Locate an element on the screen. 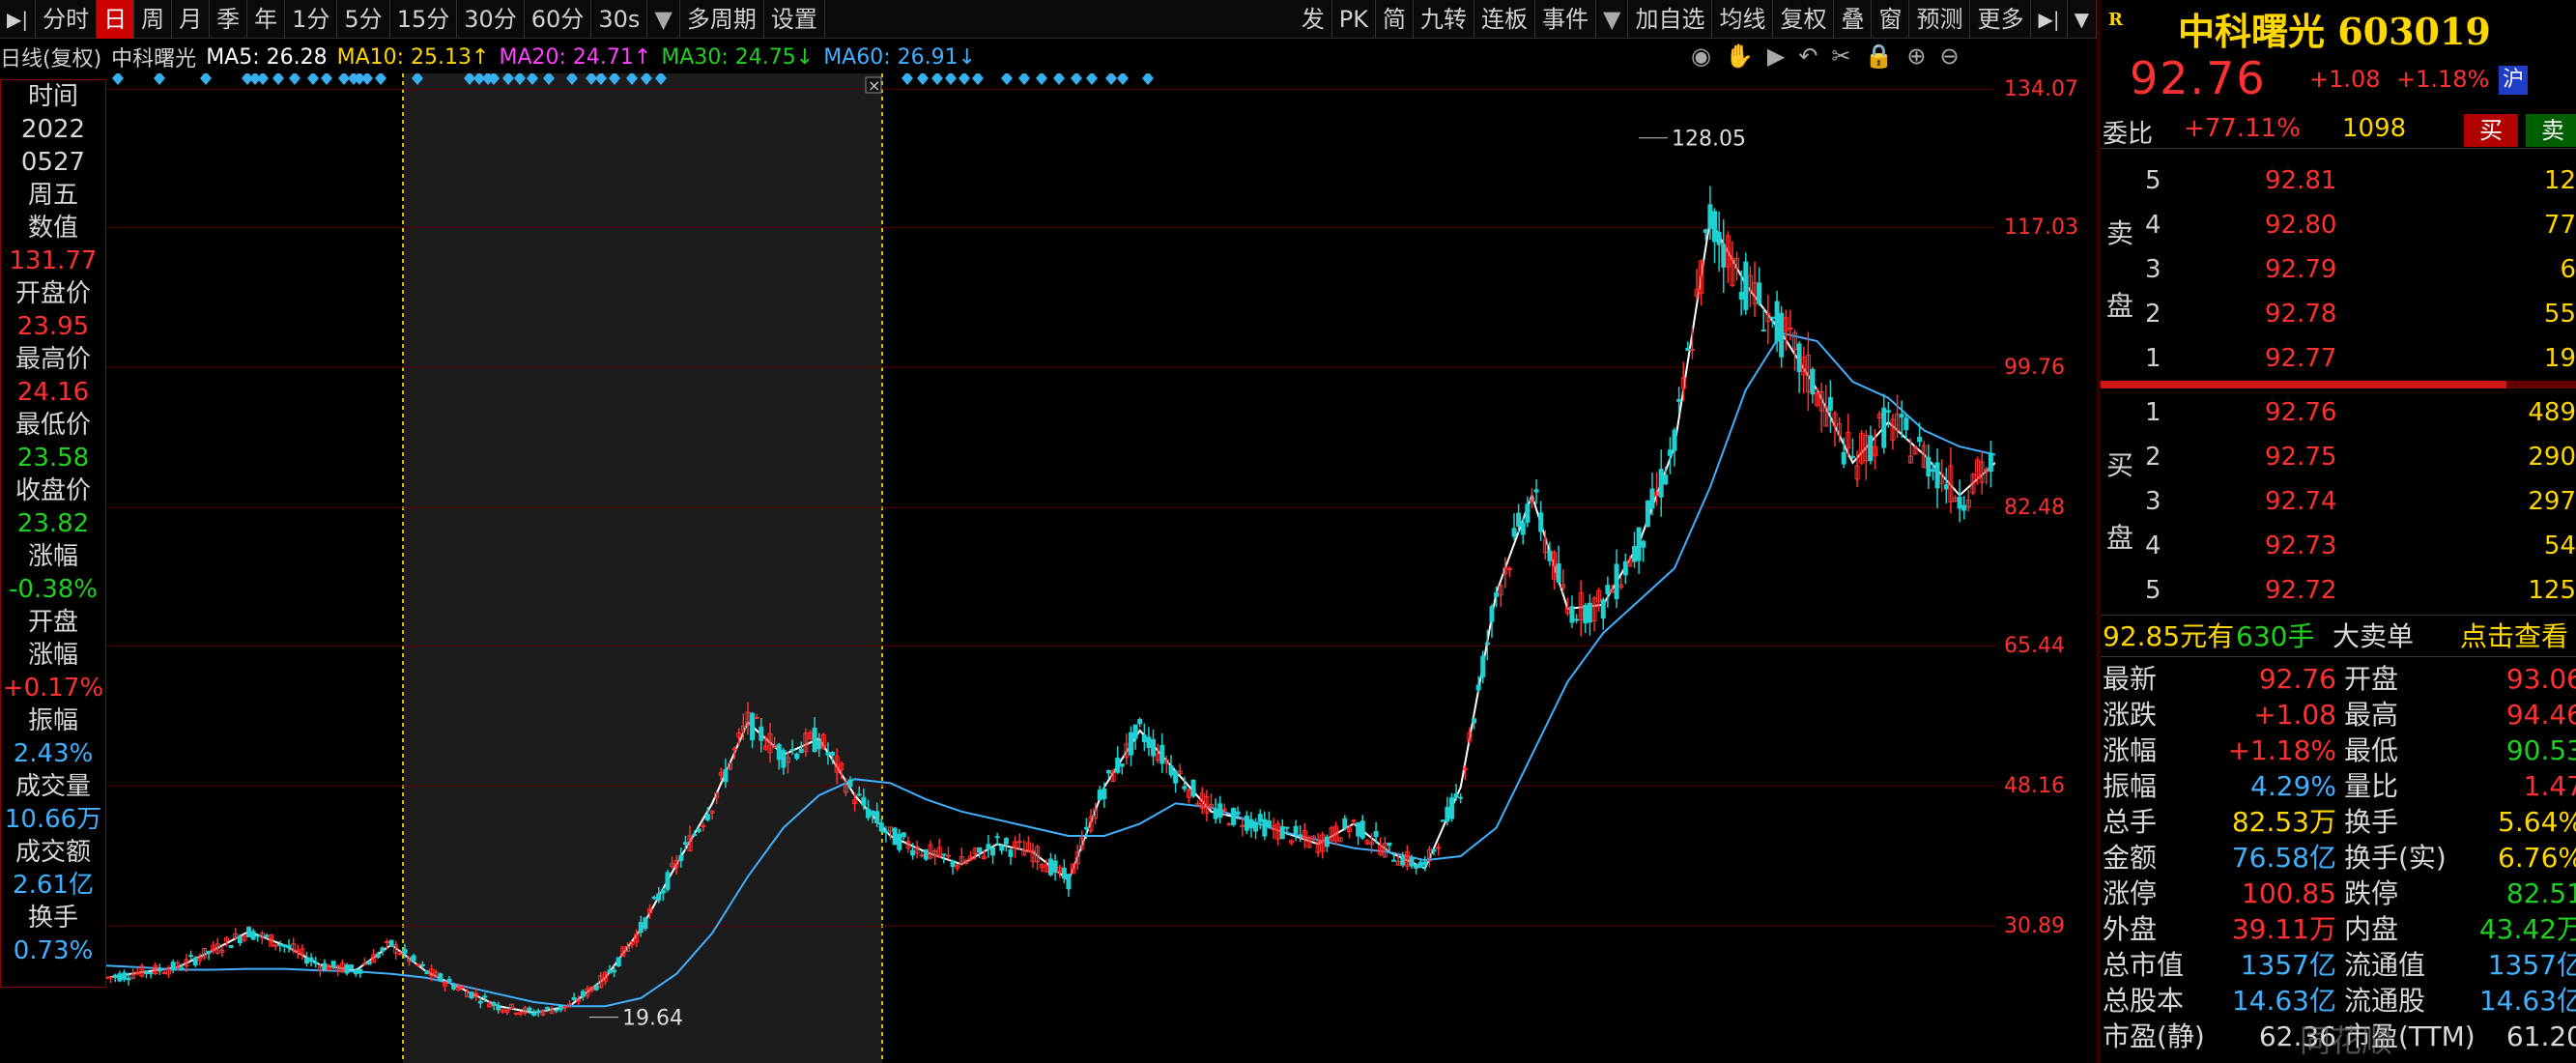  book-row: 5 92.72 125 is located at coordinates (2338, 590).